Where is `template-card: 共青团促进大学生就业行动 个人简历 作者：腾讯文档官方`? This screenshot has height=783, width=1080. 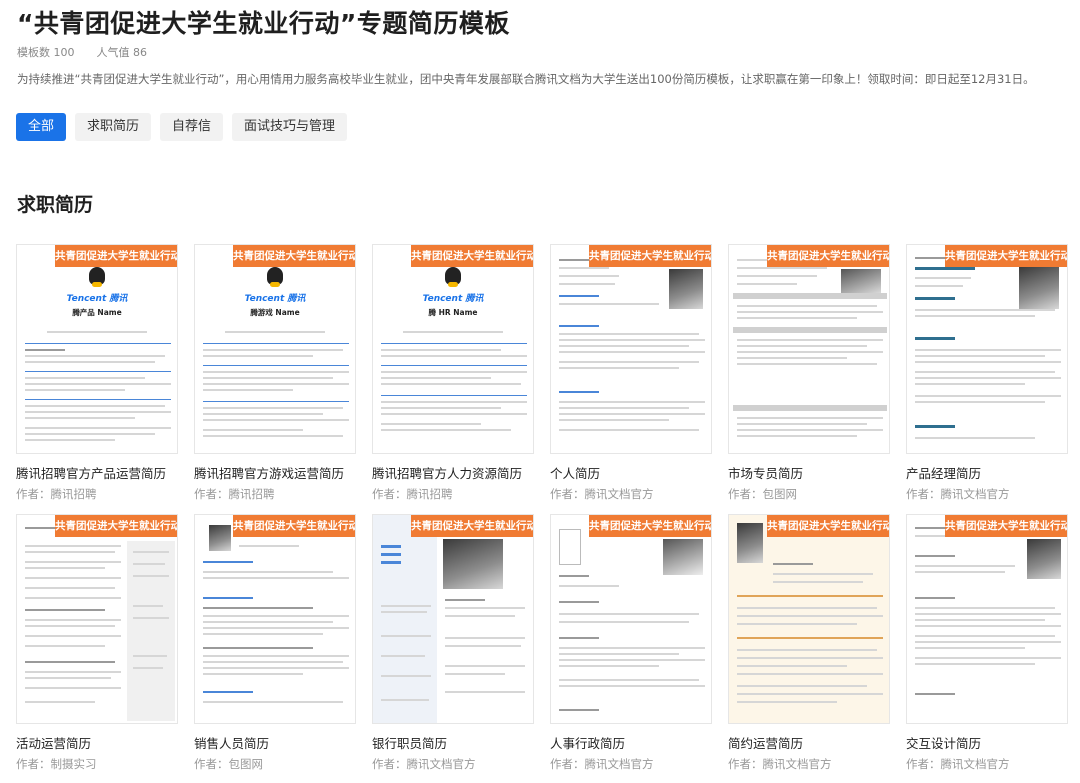
template-card: 共青团促进大学生就业行动 个人简历 作者：腾讯文档官方 is located at coordinates (631, 373).